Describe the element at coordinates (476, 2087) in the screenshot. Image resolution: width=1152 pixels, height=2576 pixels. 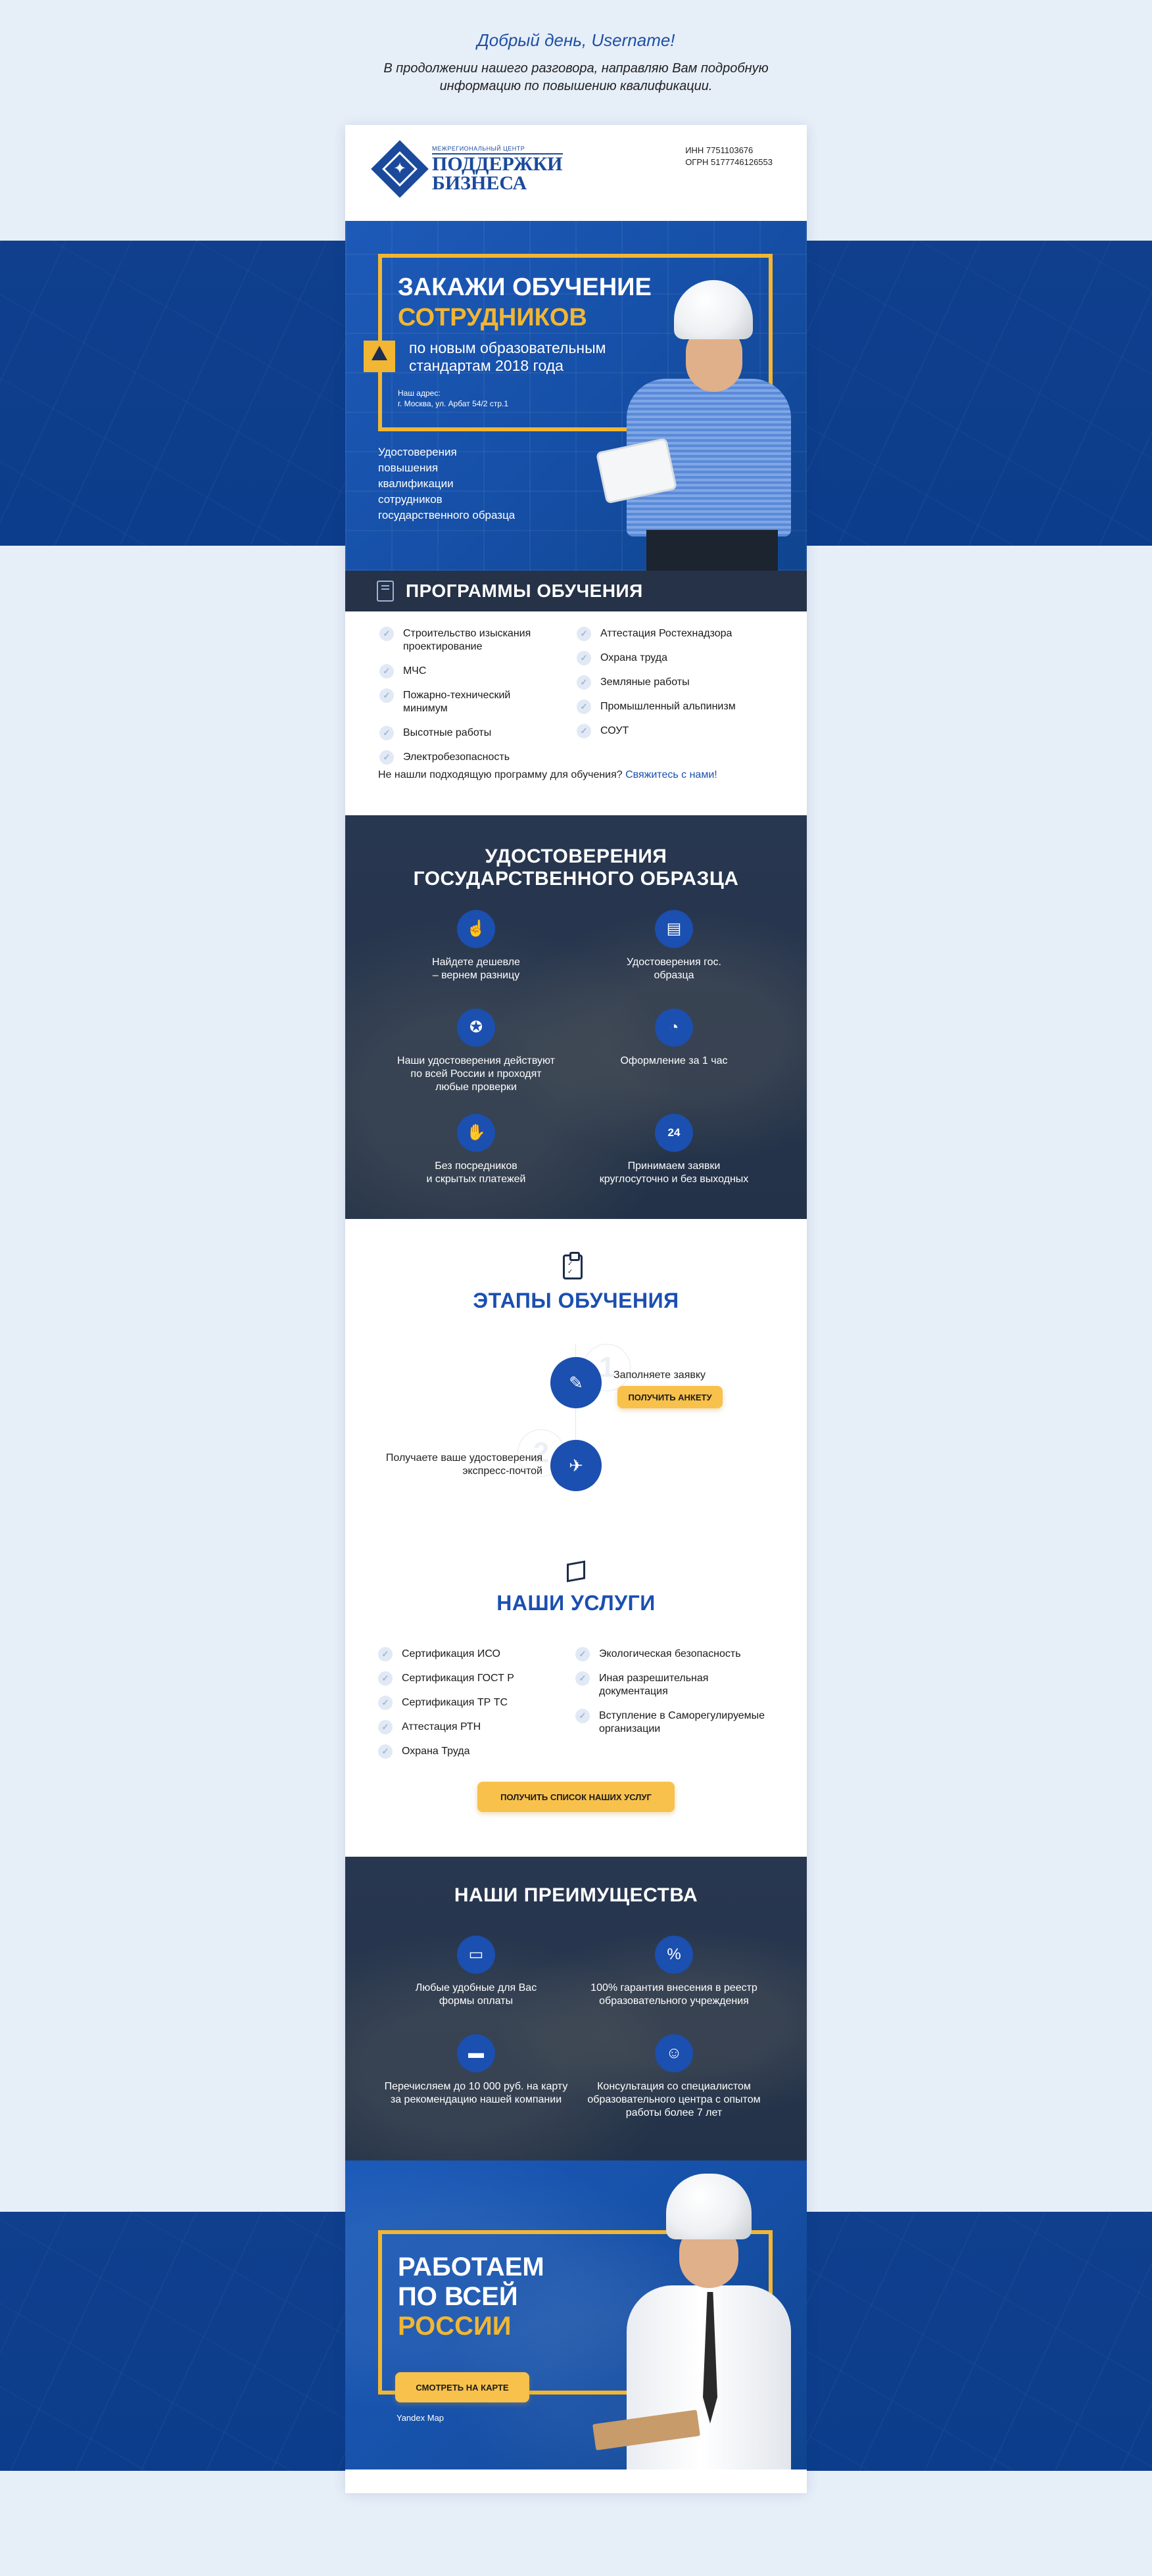
I see `feature-text: Перечисляем до 10 000 руб. на карту` at that location.